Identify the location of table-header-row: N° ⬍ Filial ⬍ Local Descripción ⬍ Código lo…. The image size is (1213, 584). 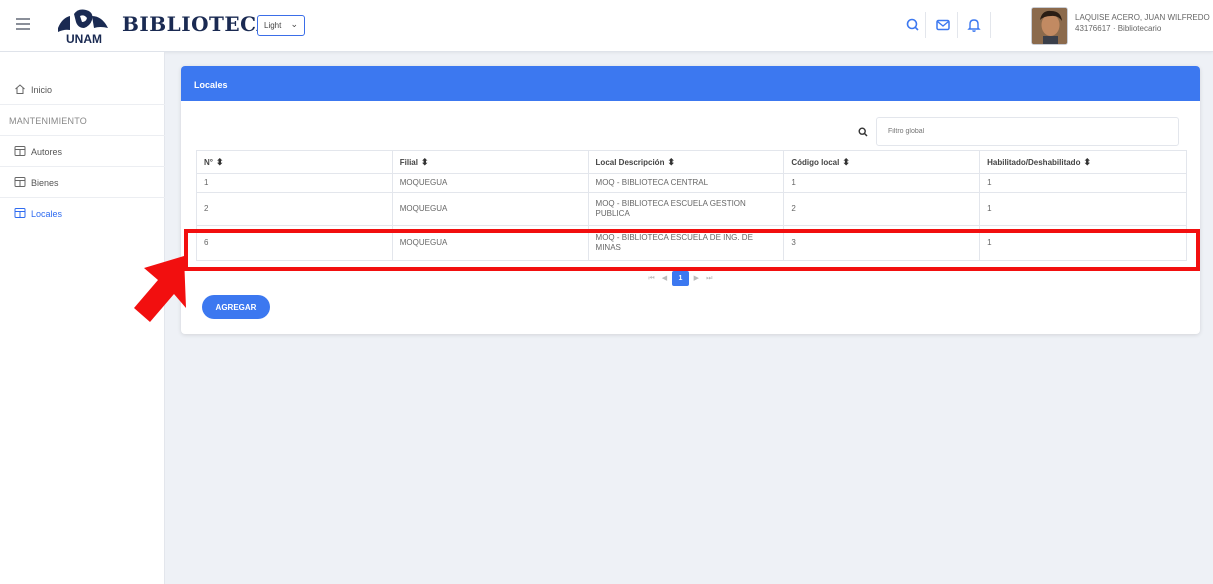
(691, 162).